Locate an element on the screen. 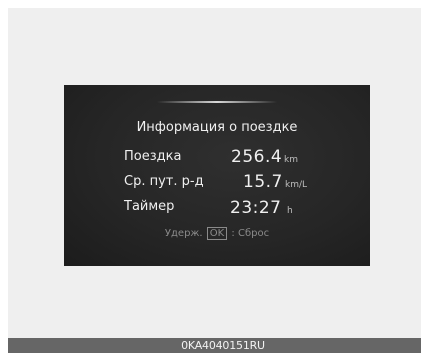 This screenshot has height=353, width=432. reset-hint: Удерж. OK : Сброс is located at coordinates (217, 233).